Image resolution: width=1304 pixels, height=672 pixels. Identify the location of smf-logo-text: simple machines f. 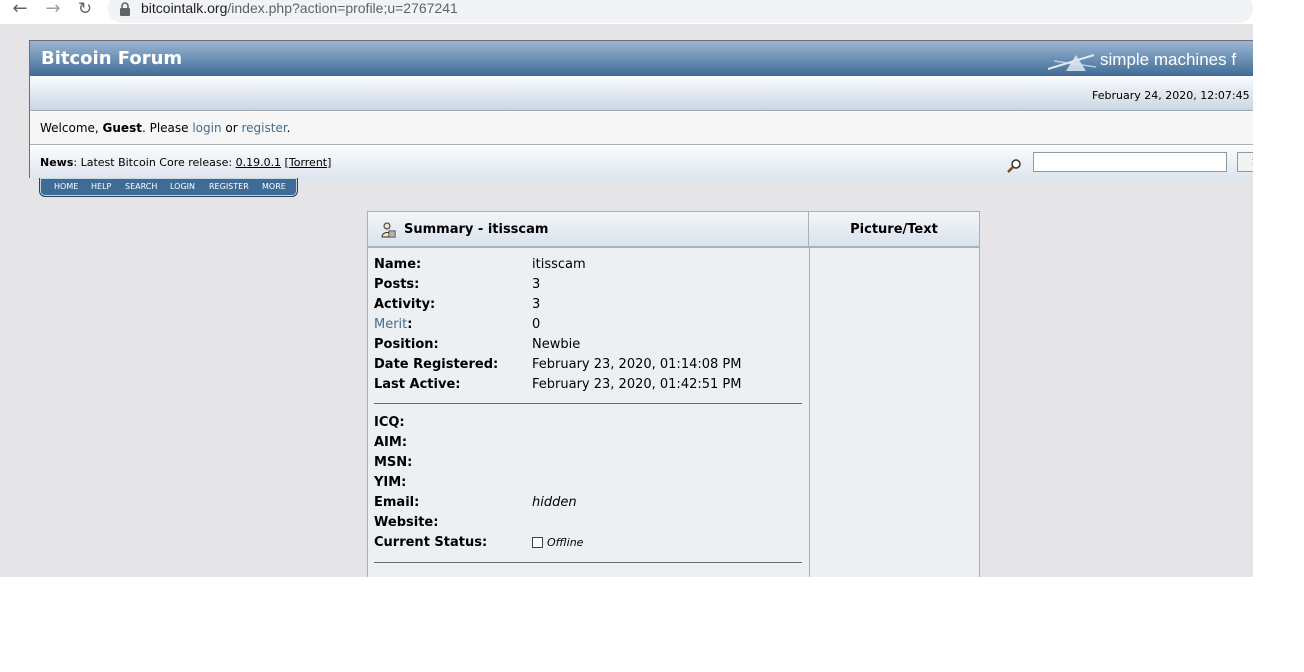
(1168, 59).